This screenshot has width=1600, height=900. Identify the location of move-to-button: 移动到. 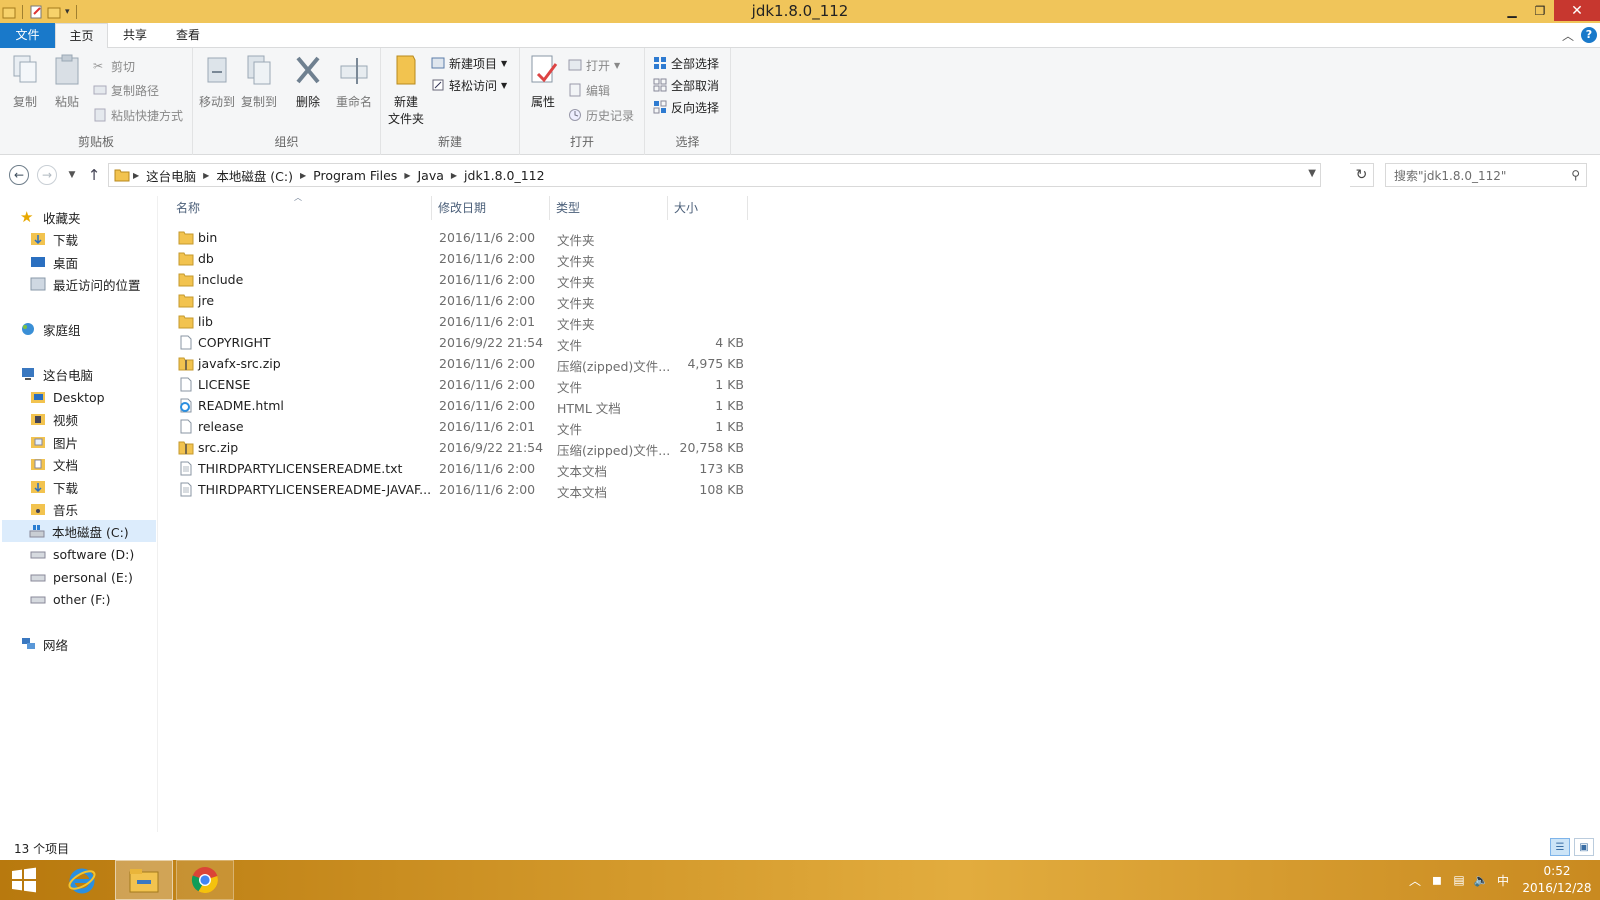
(217, 82).